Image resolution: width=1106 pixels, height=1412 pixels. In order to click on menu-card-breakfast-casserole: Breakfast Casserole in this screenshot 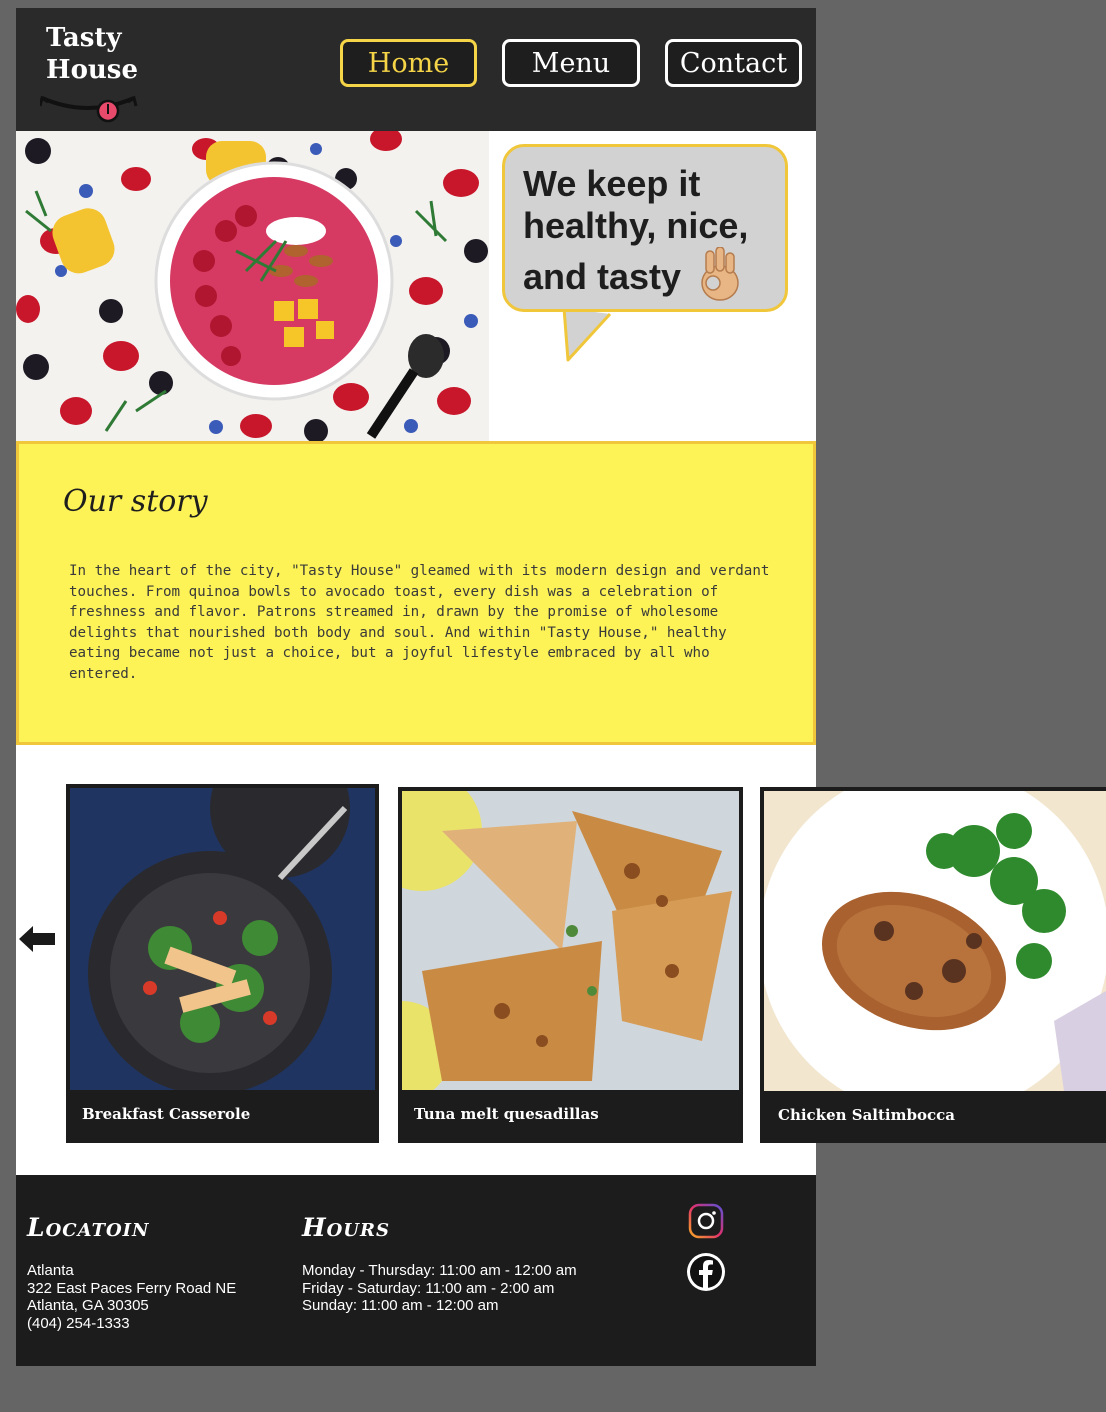, I will do `click(222, 963)`.